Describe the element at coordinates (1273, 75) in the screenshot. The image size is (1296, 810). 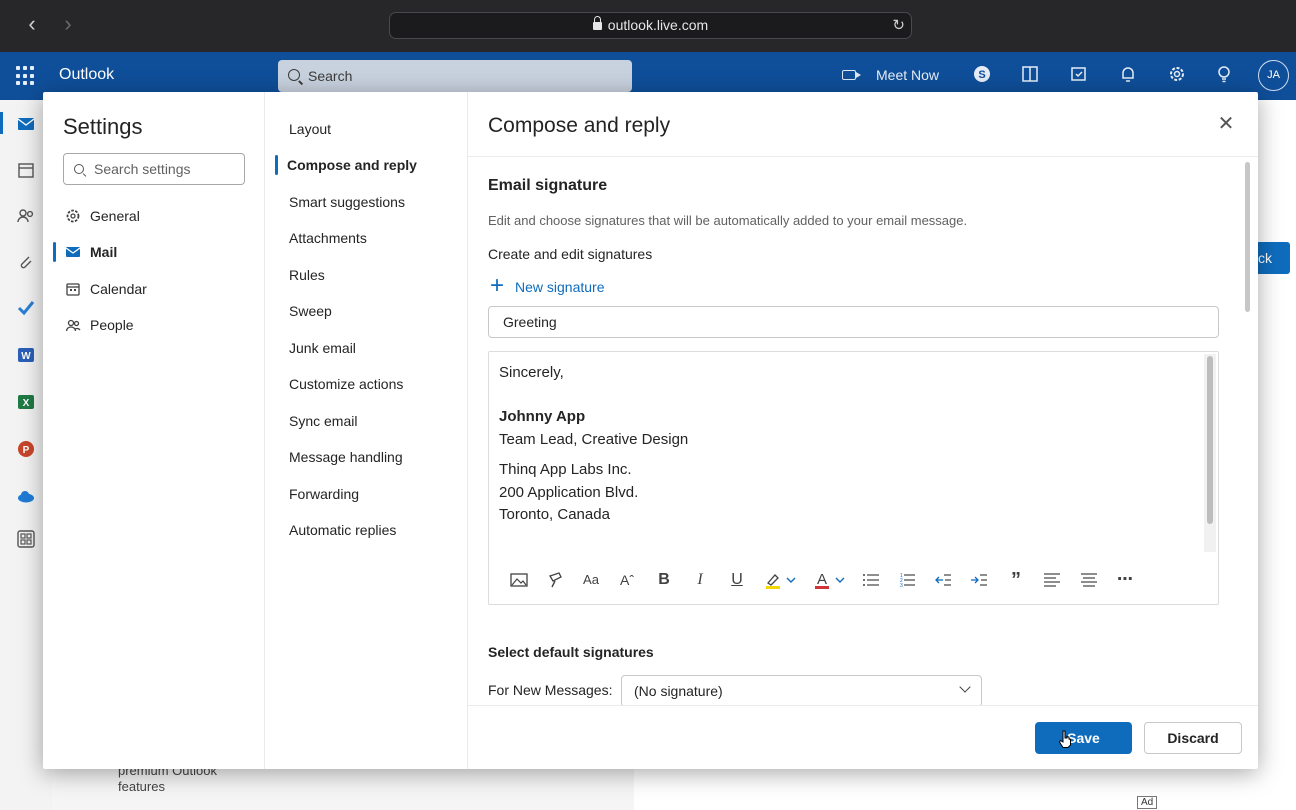
I see `avatar: JA` at that location.